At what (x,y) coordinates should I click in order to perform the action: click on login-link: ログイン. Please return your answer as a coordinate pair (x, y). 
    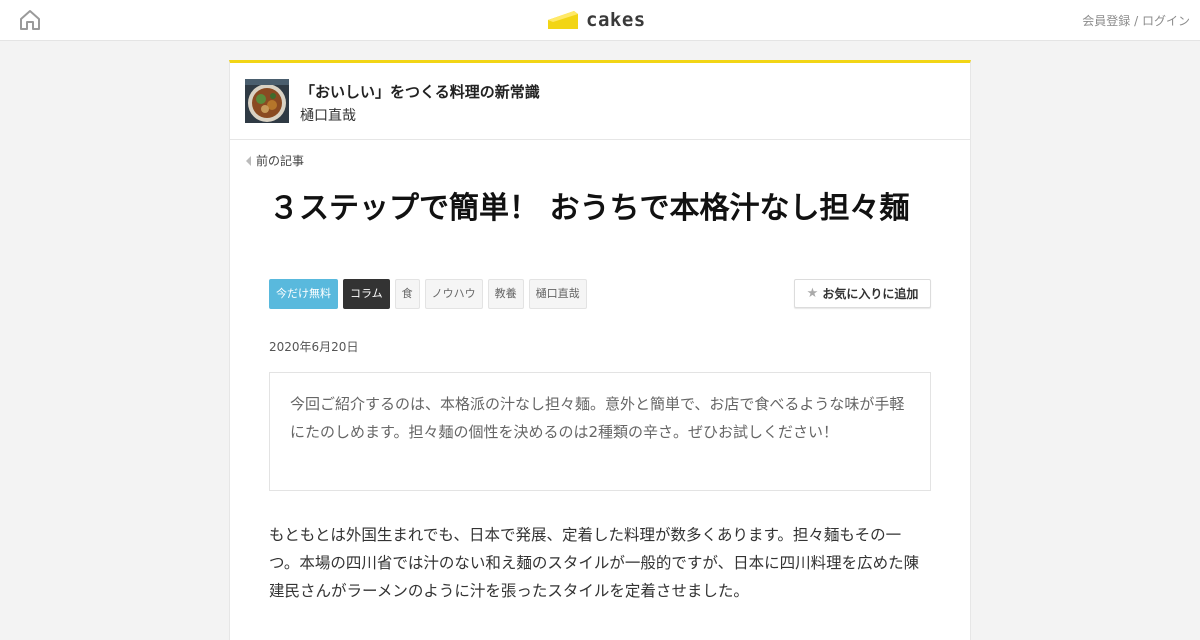
    Looking at the image, I should click on (1166, 21).